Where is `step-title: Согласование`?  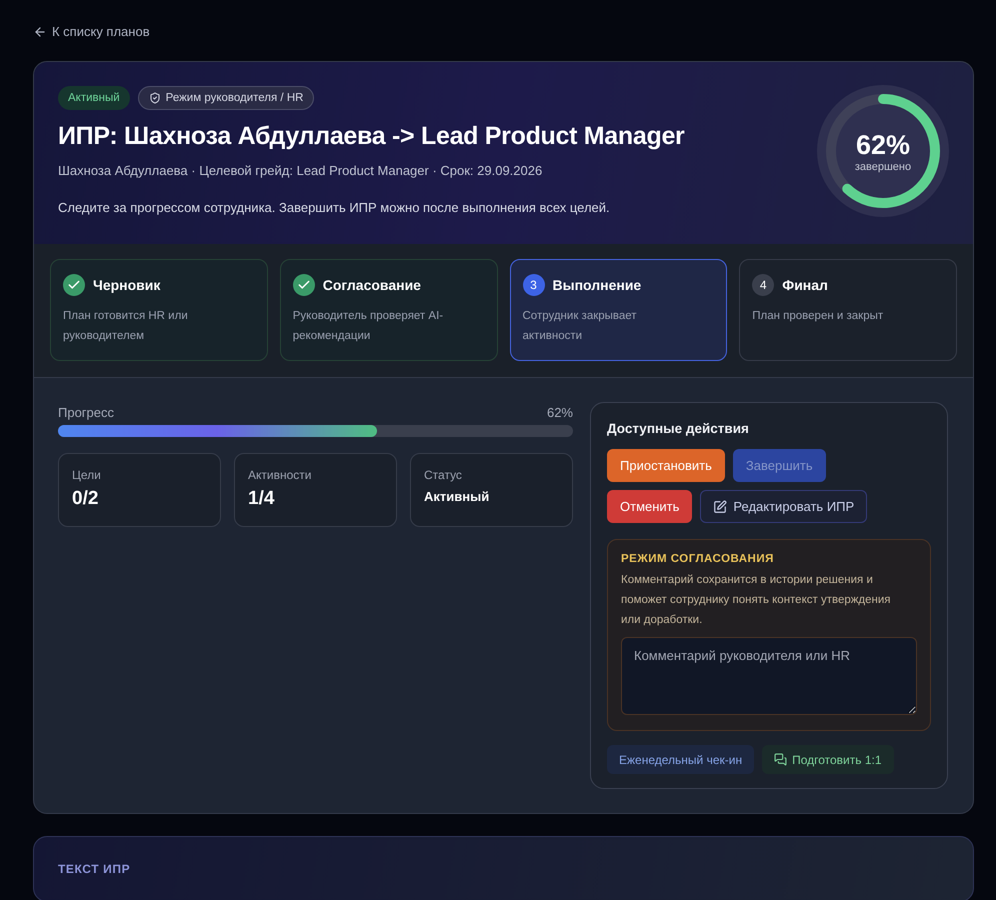
step-title: Согласование is located at coordinates (371, 285).